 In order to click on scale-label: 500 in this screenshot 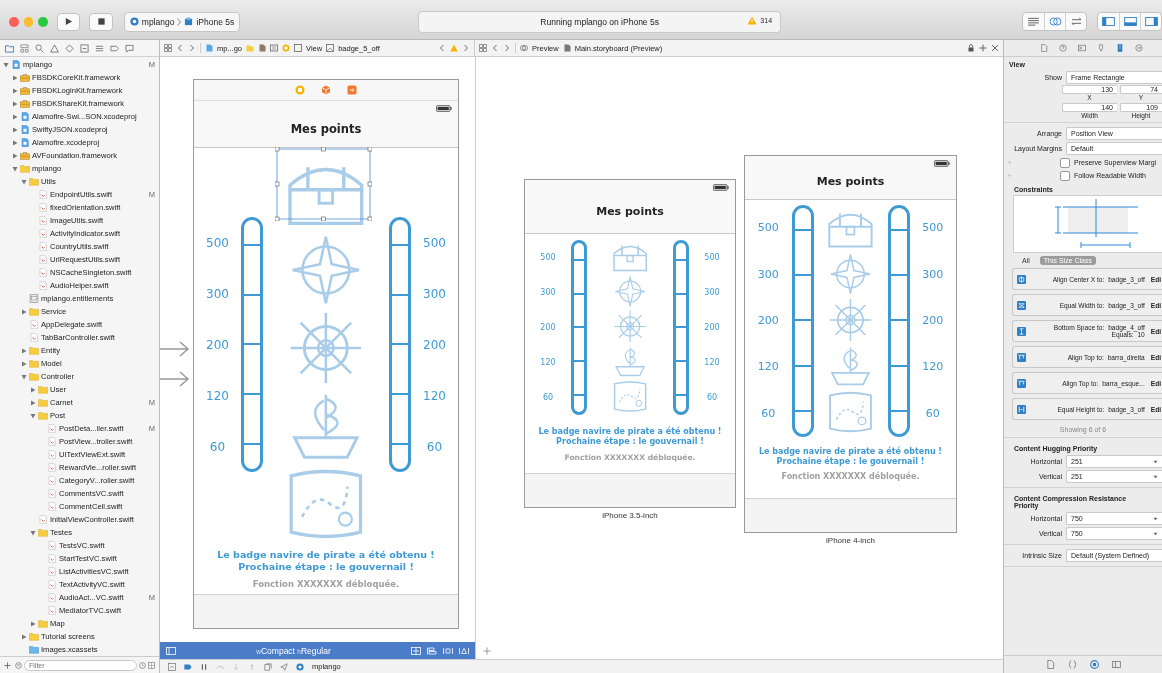, I will do `click(768, 228)`.